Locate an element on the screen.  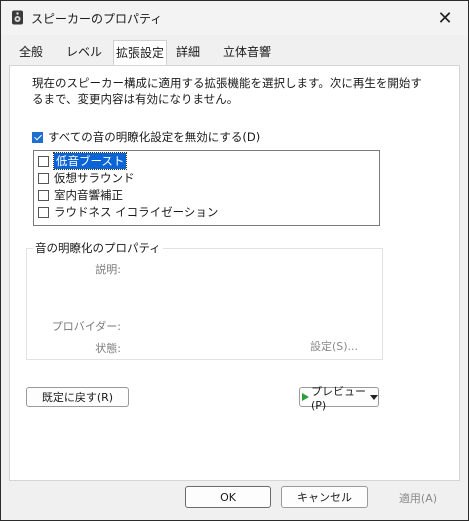
list-item-label: 仮想サラウンド is located at coordinates (94, 178).